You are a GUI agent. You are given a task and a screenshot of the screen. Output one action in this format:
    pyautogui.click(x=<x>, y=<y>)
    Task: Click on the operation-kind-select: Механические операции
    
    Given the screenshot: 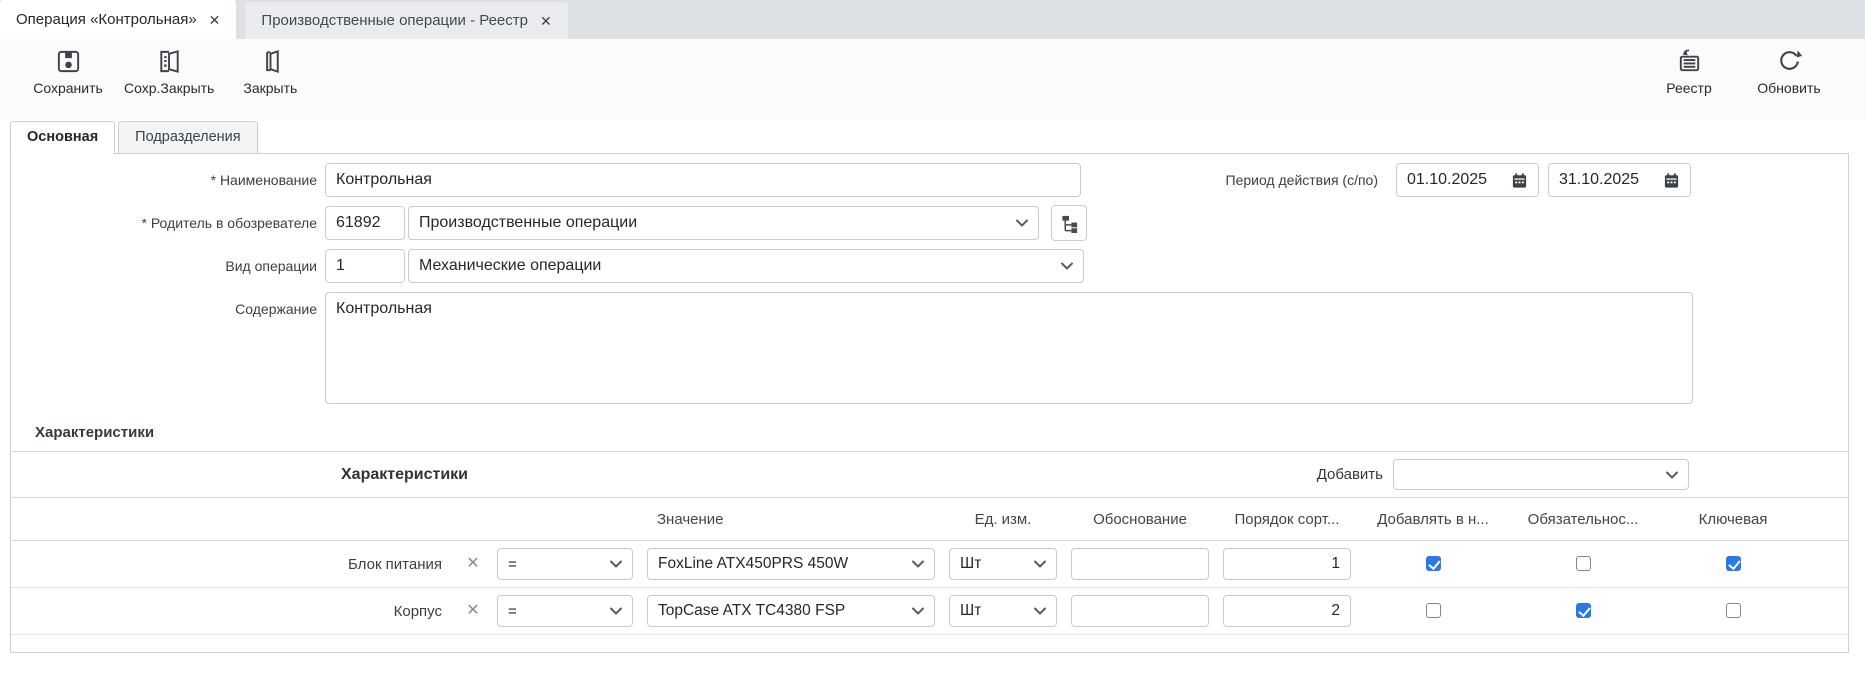 What is the action you would take?
    pyautogui.click(x=746, y=266)
    